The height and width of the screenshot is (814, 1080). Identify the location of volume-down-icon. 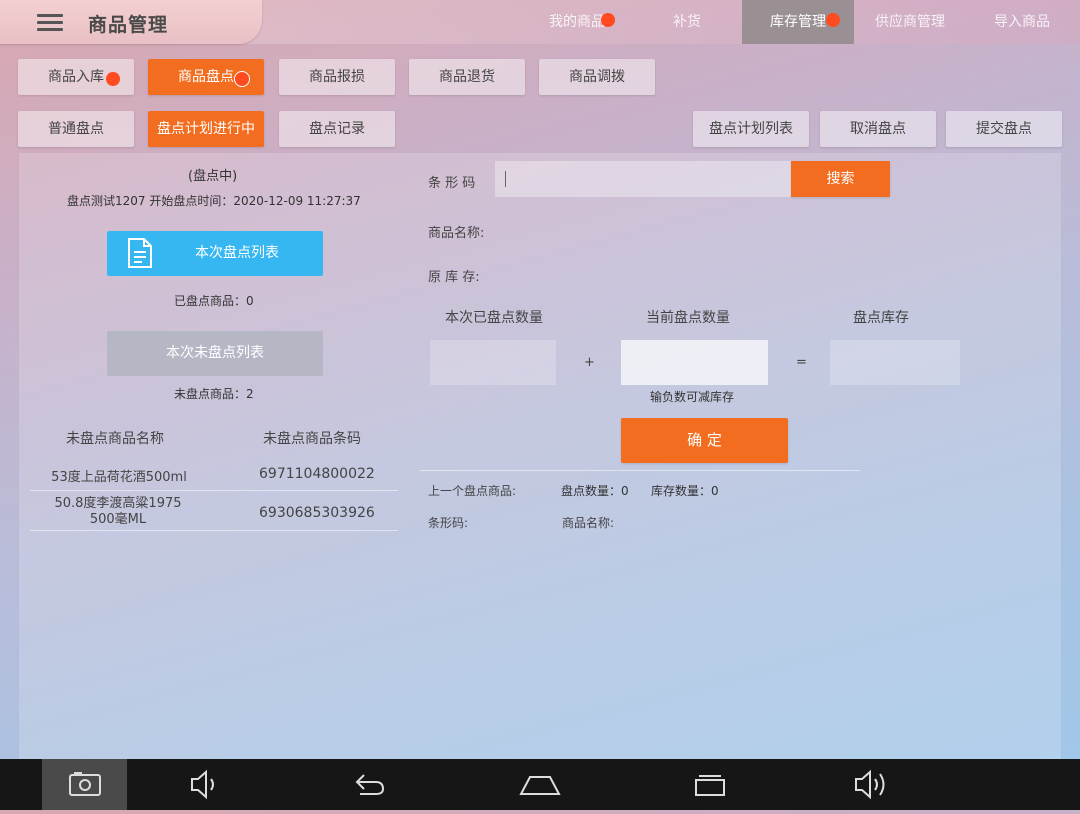
(202, 784).